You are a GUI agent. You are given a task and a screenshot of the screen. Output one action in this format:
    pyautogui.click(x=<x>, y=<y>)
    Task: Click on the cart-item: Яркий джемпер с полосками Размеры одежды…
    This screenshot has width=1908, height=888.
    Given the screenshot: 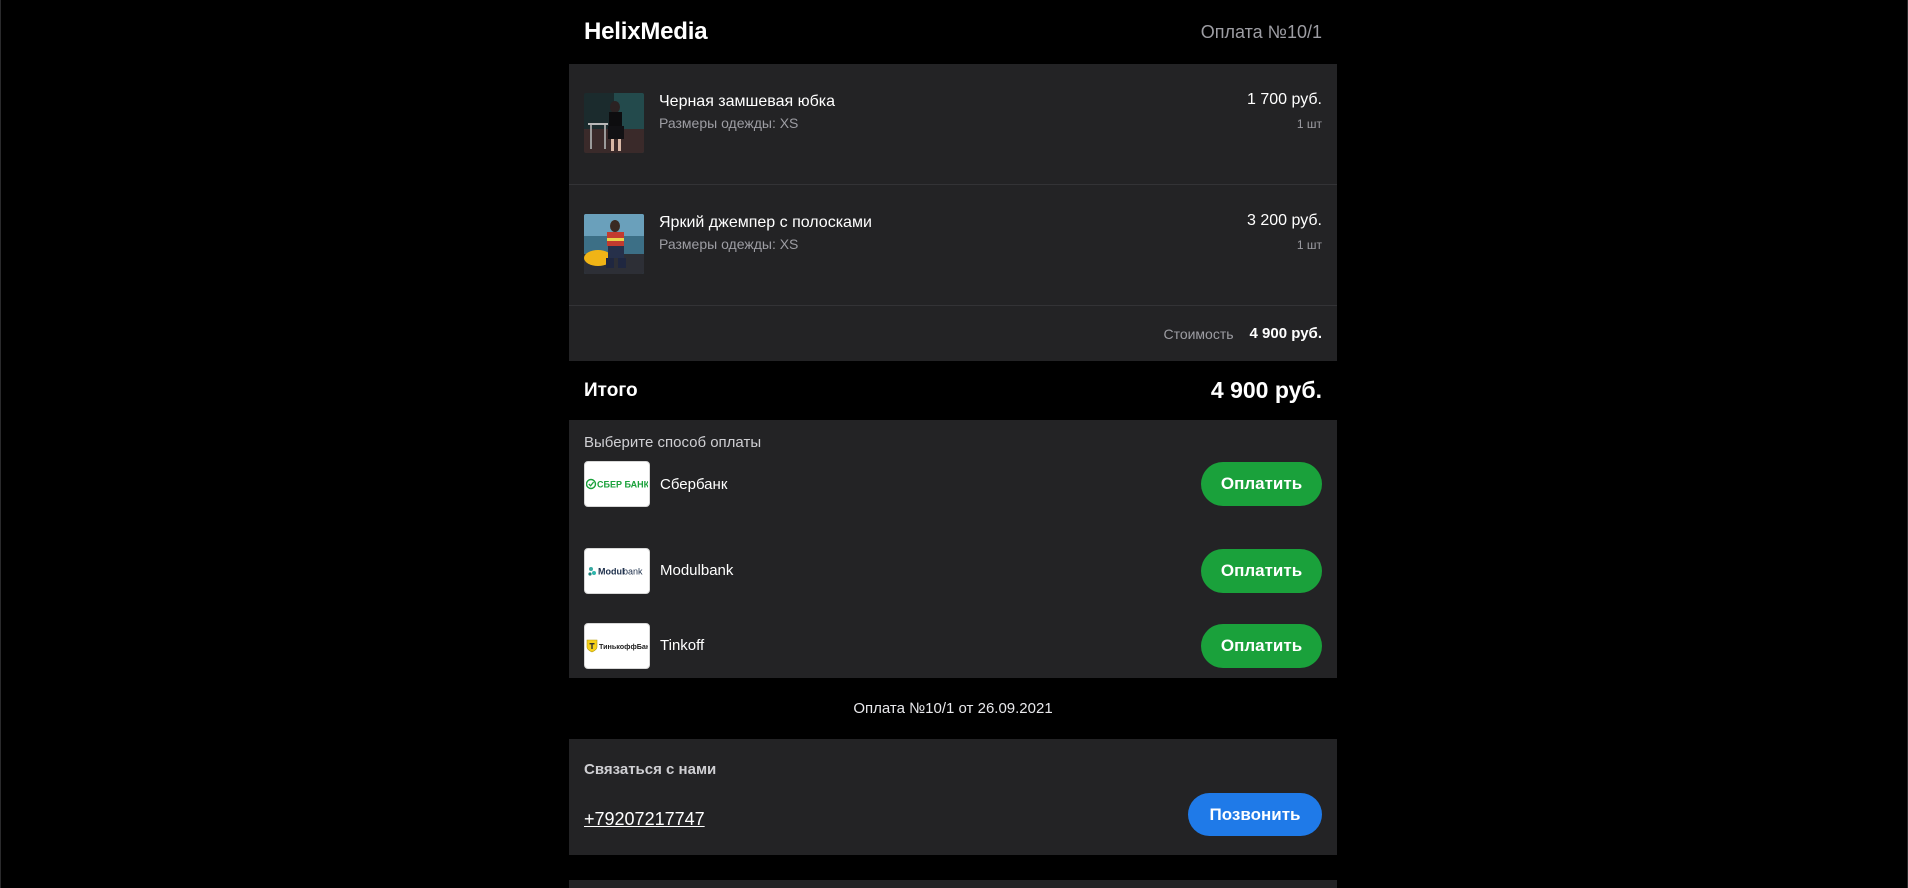 What is the action you would take?
    pyautogui.click(x=953, y=245)
    